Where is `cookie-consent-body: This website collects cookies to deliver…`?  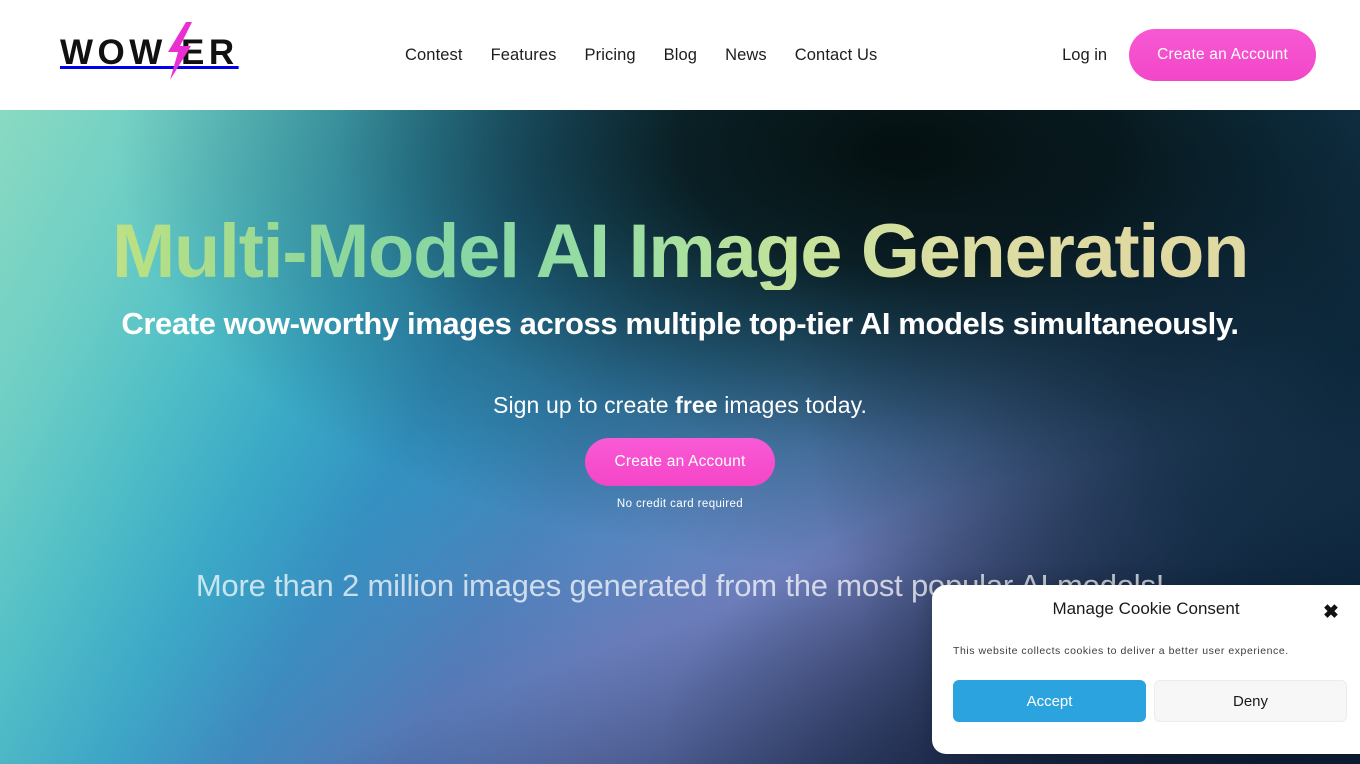
cookie-consent-body: This website collects cookies to deliver… is located at coordinates (1121, 651).